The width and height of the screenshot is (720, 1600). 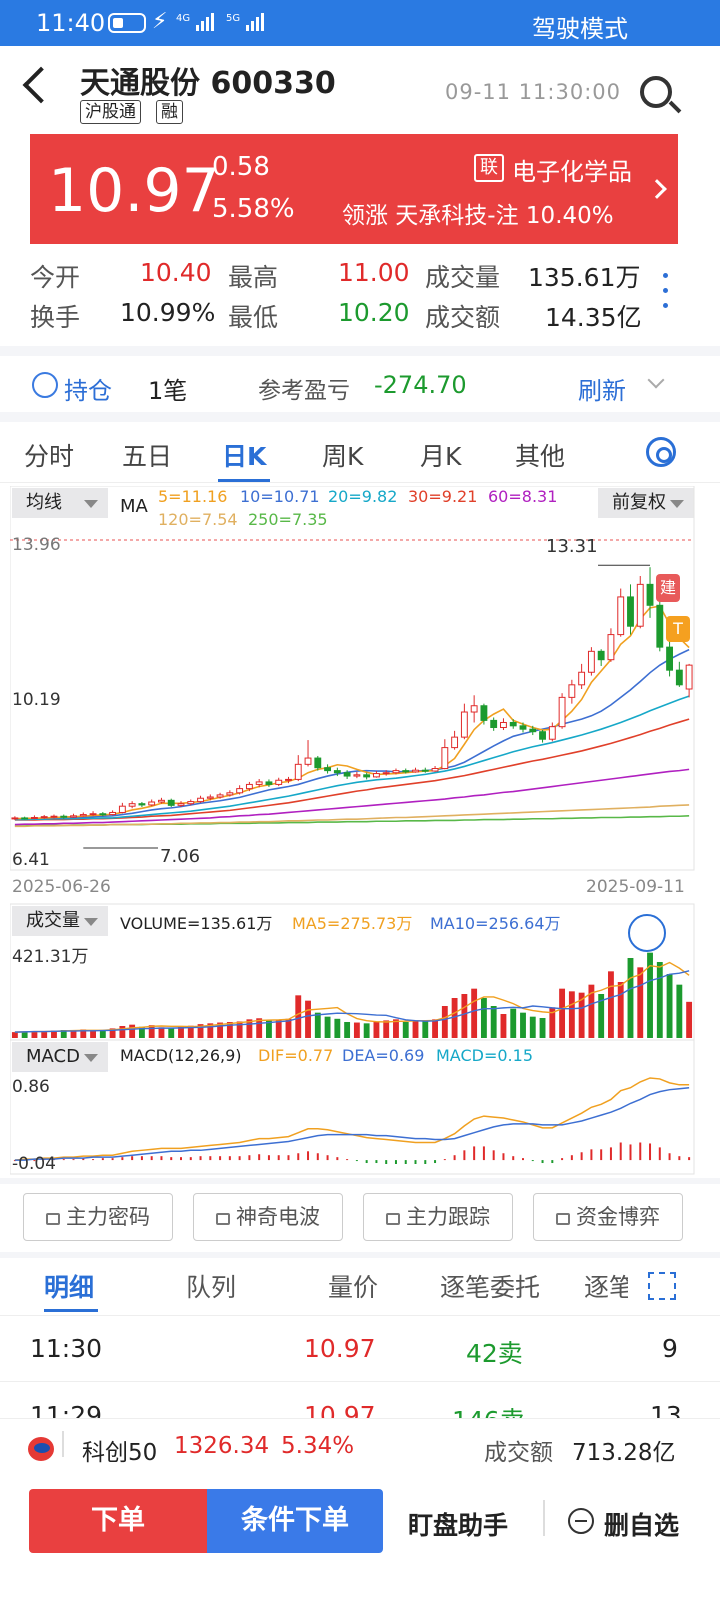 What do you see at coordinates (635, 887) in the screenshot?
I see `date-end: 2025-09-11` at bounding box center [635, 887].